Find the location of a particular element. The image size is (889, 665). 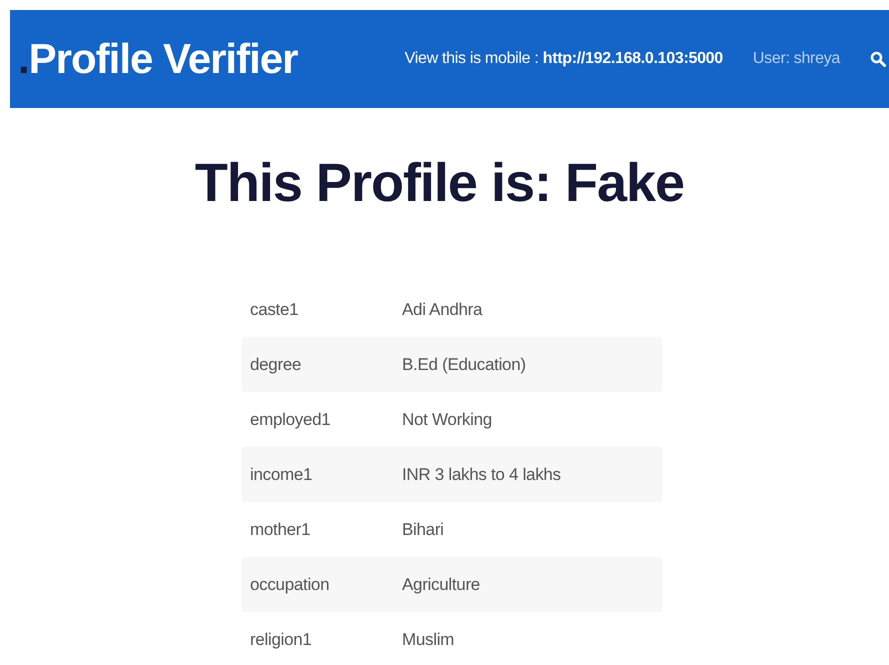

value-cell: Adi Andhra is located at coordinates (528, 309).